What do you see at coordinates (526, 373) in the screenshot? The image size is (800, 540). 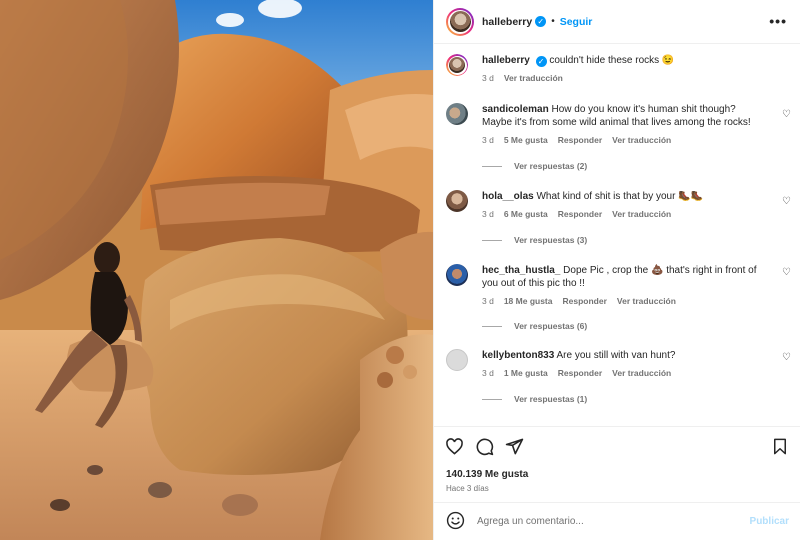 I see `comment-likes: 1 Me gusta` at bounding box center [526, 373].